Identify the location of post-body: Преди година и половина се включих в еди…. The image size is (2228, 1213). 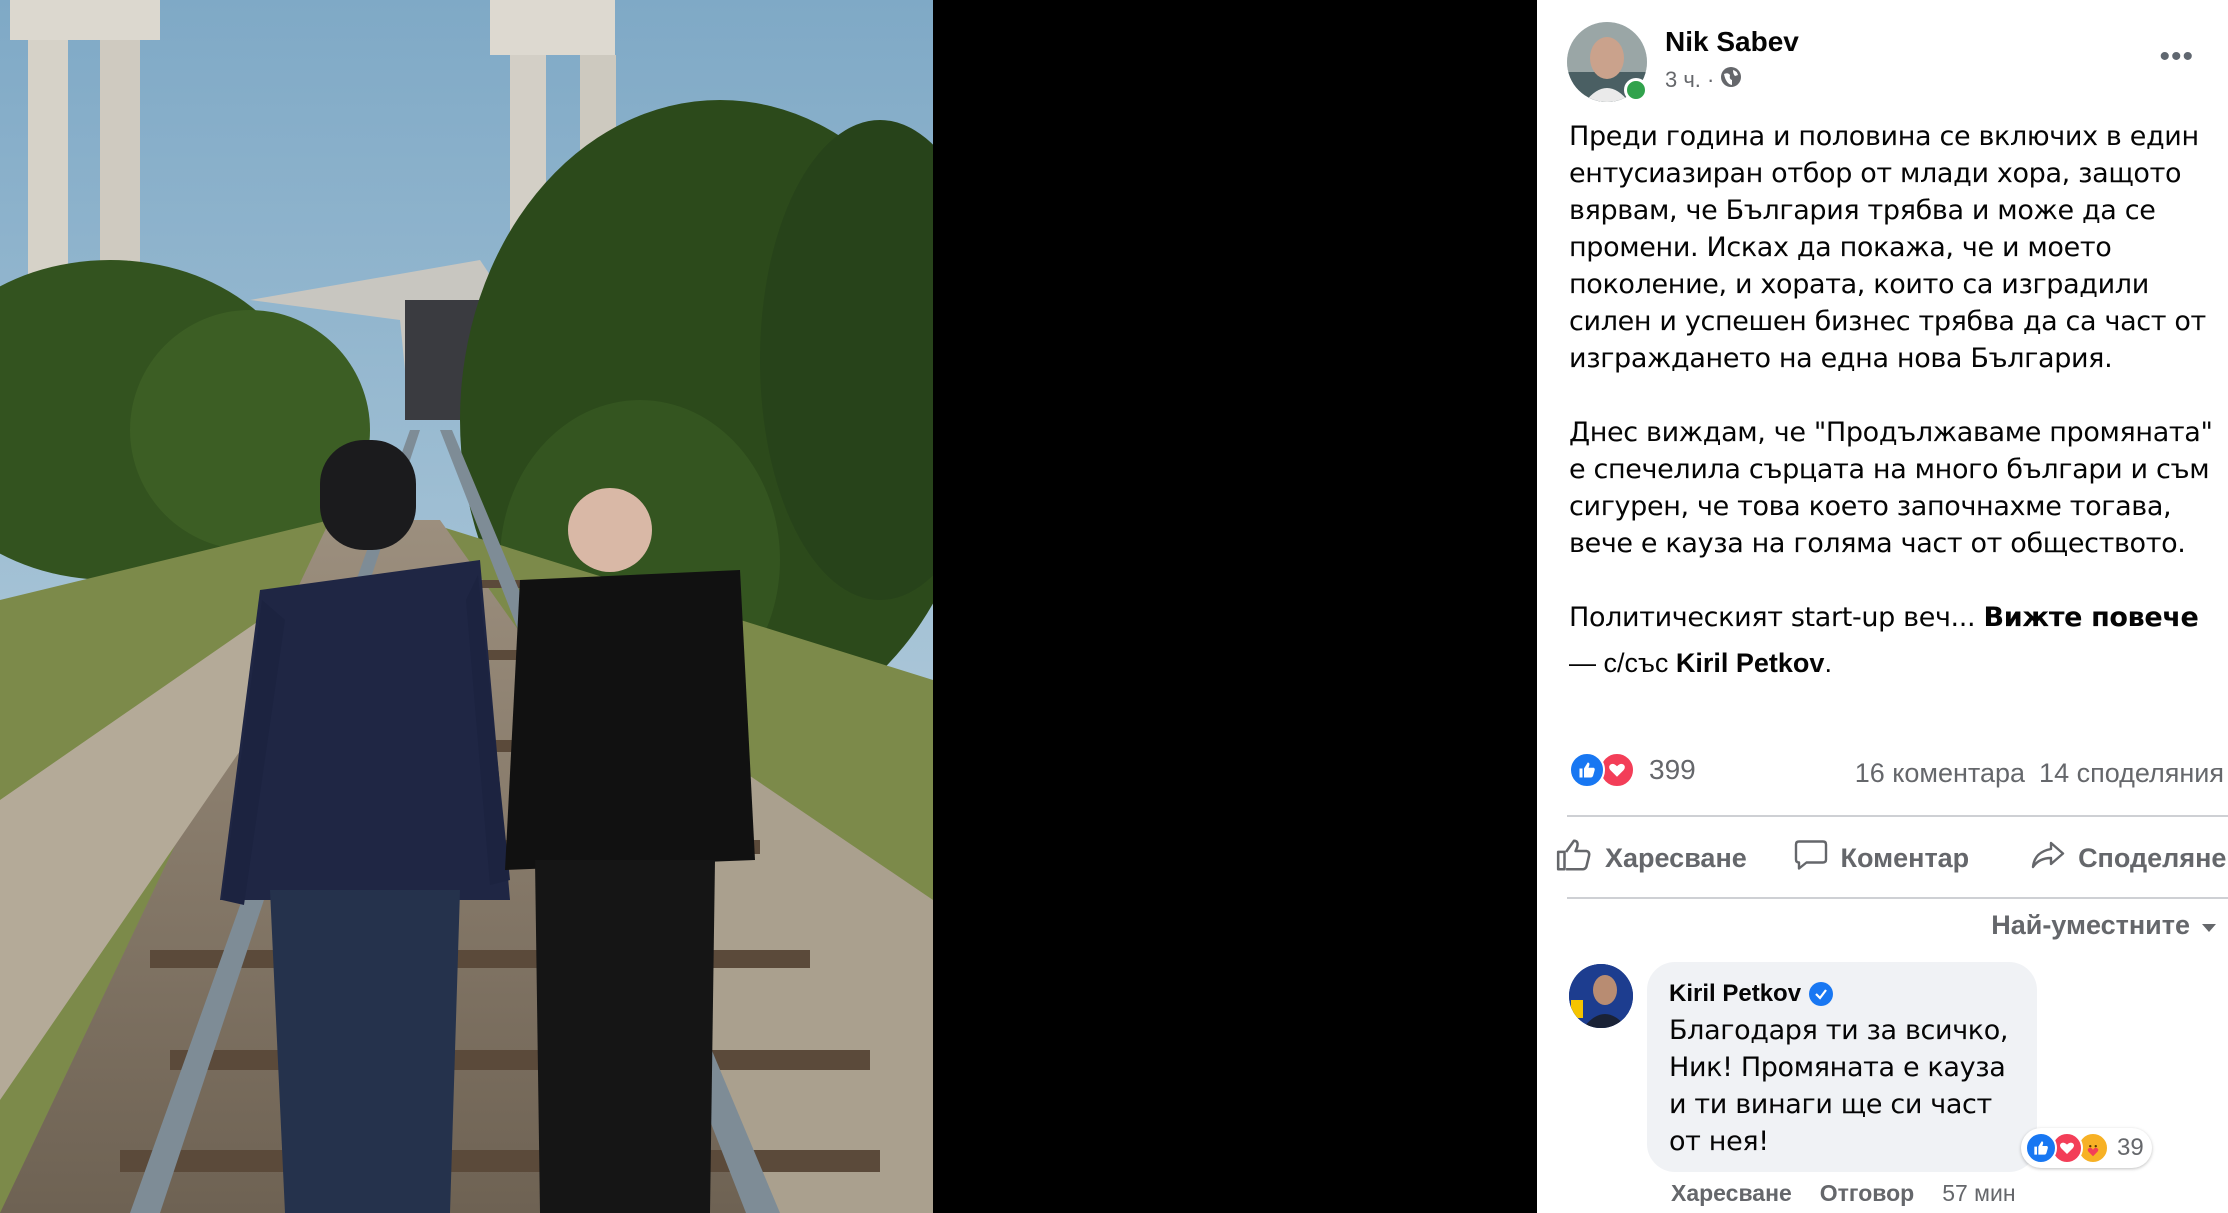
(1894, 377).